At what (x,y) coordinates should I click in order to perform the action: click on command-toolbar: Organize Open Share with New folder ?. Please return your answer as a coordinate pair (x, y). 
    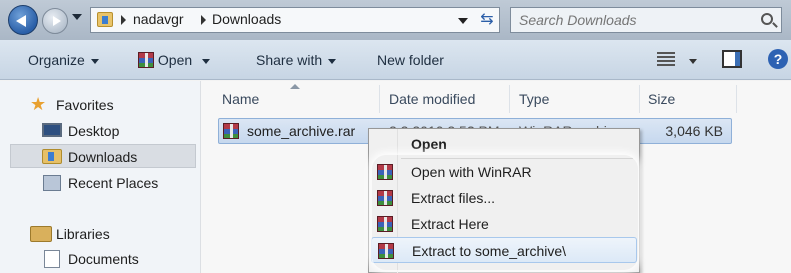
    Looking at the image, I should click on (395, 60).